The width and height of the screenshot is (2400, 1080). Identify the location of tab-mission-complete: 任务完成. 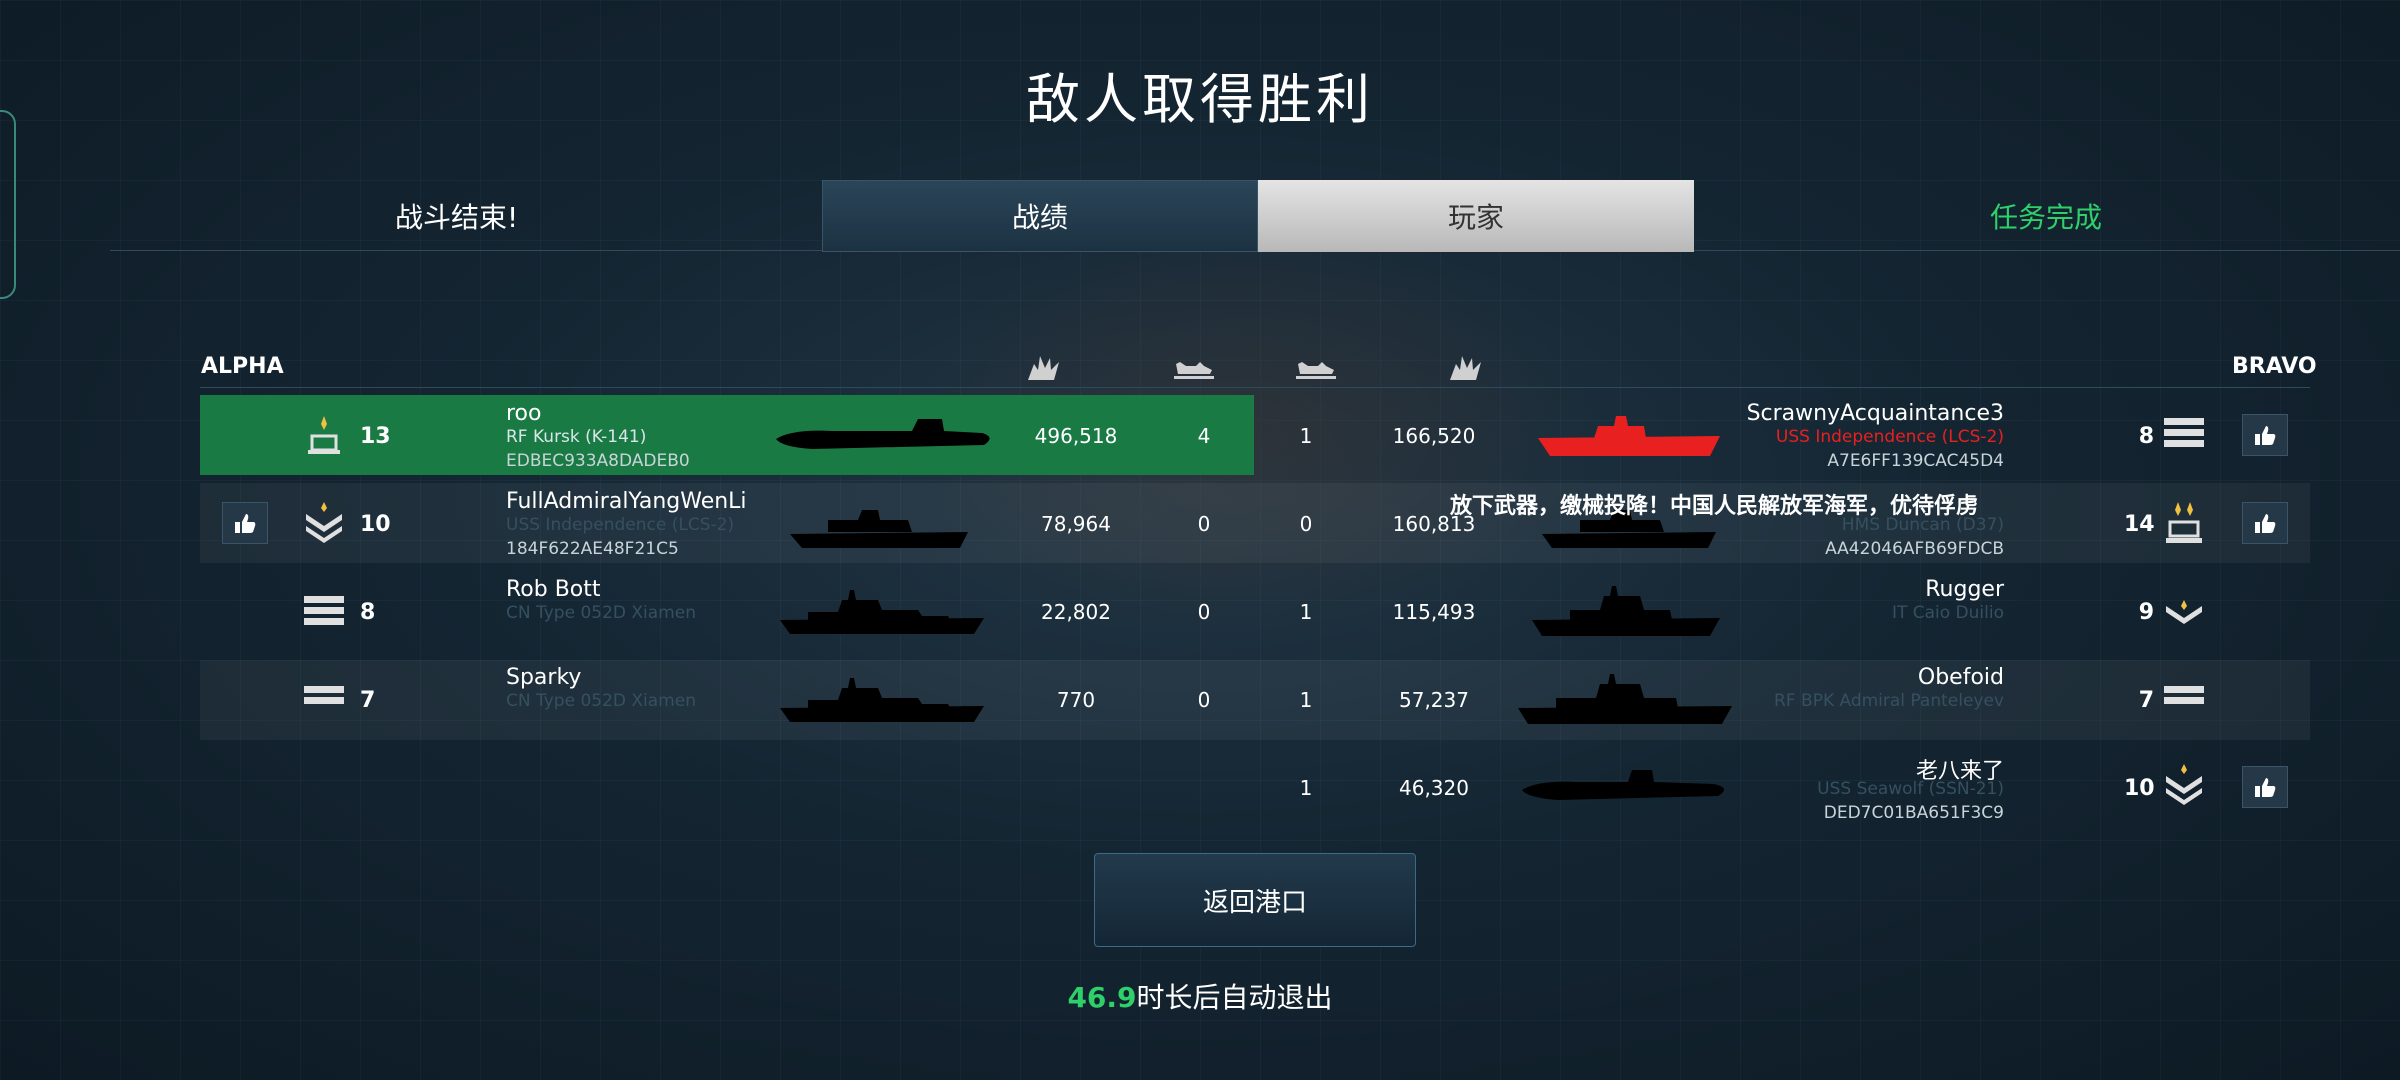
(2046, 216).